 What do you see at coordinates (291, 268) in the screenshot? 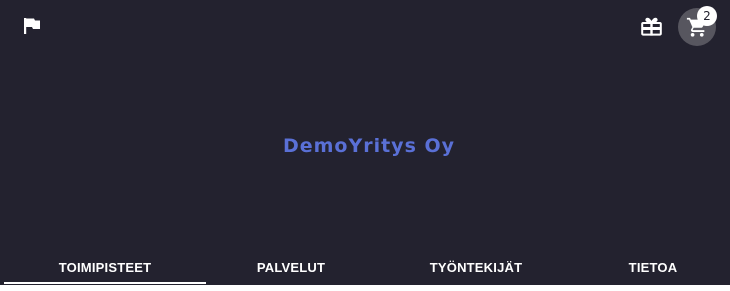
I see `tab-palvelut: PALVELUT` at bounding box center [291, 268].